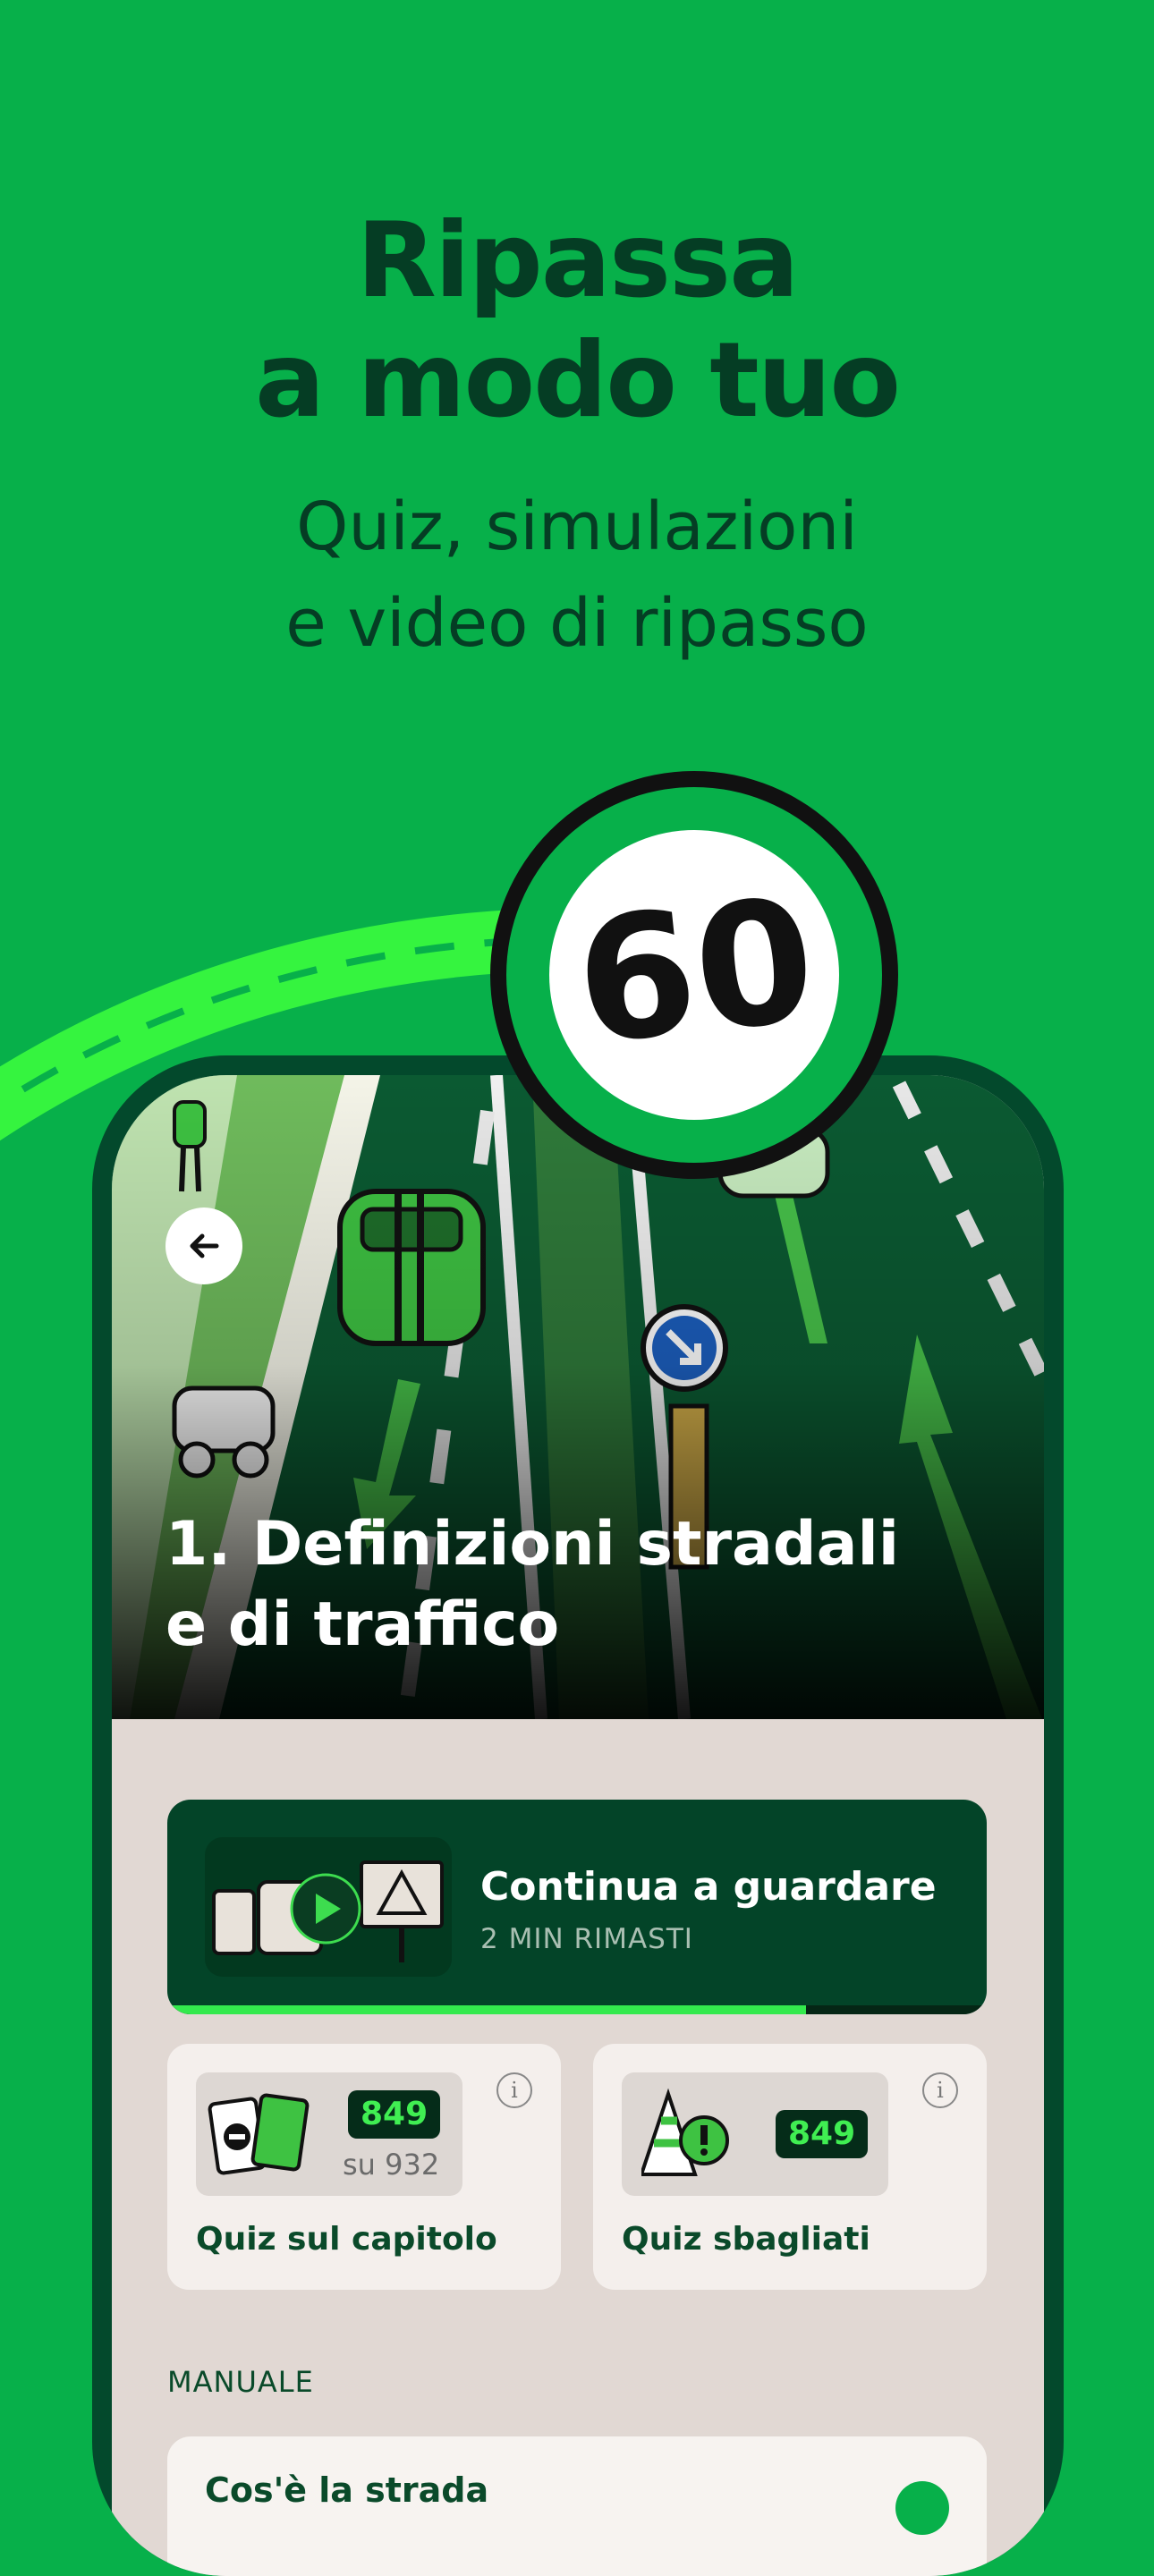 The width and height of the screenshot is (1154, 2576). Describe the element at coordinates (586, 1939) in the screenshot. I see `time-remaining: 2 MIN RIMASTI` at that location.